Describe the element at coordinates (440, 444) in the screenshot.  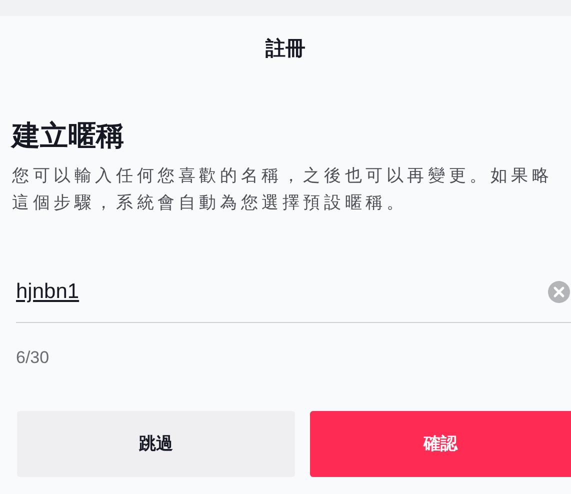
I see `confirm-button: 確認` at that location.